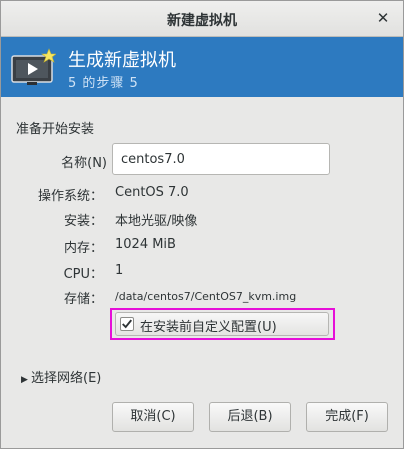 This screenshot has width=404, height=449. What do you see at coordinates (24, 380) in the screenshot?
I see `expander-arrow-icon: ▶` at bounding box center [24, 380].